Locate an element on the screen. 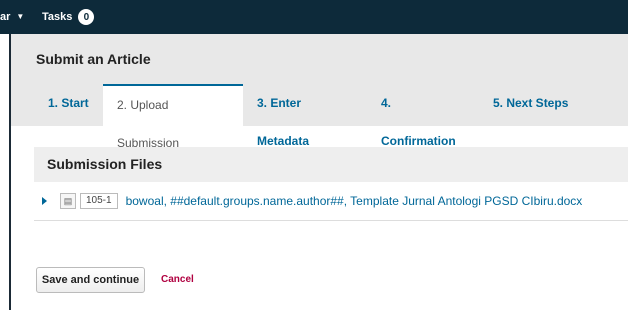  tasks-menu: Tasks 0 is located at coordinates (68, 17).